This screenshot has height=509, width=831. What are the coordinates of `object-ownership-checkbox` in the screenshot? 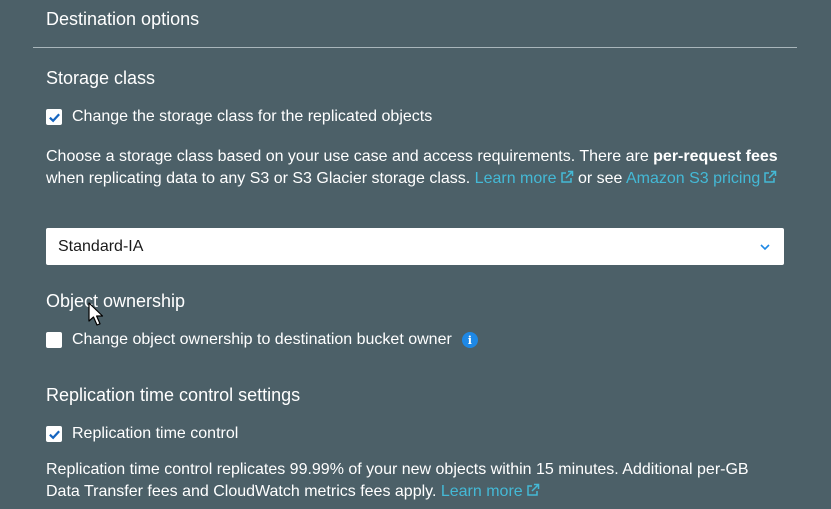 It's located at (54, 340).